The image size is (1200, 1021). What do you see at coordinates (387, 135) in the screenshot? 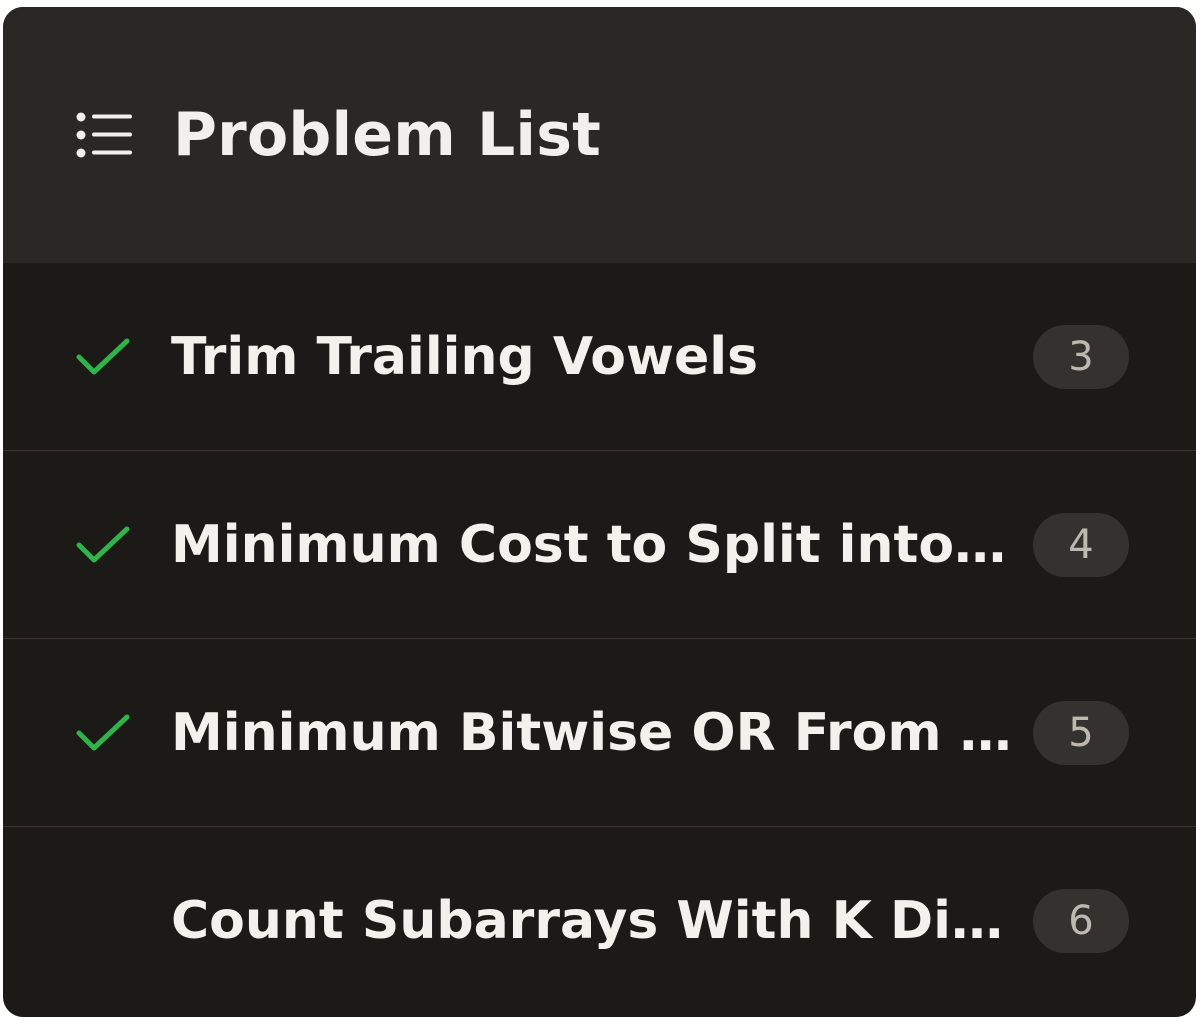
I see `page-title: Problem List` at bounding box center [387, 135].